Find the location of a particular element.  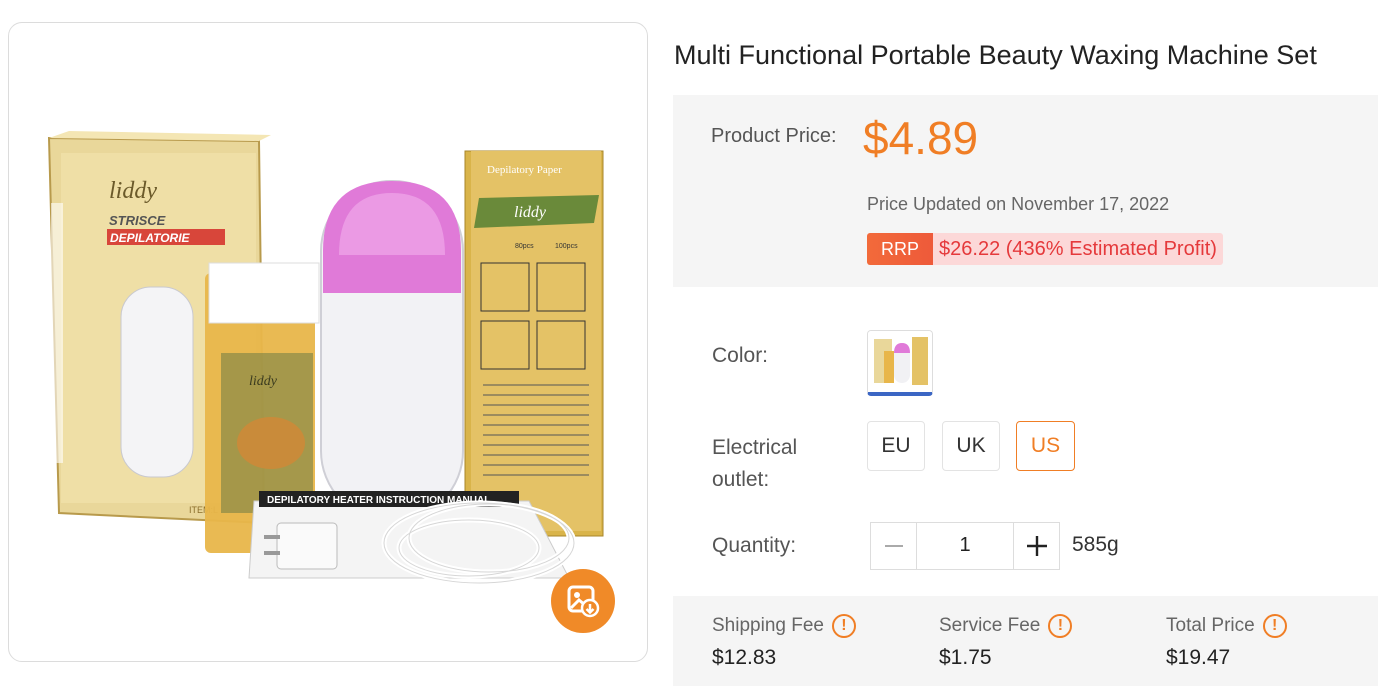

plus-icon is located at coordinates (1036, 546).